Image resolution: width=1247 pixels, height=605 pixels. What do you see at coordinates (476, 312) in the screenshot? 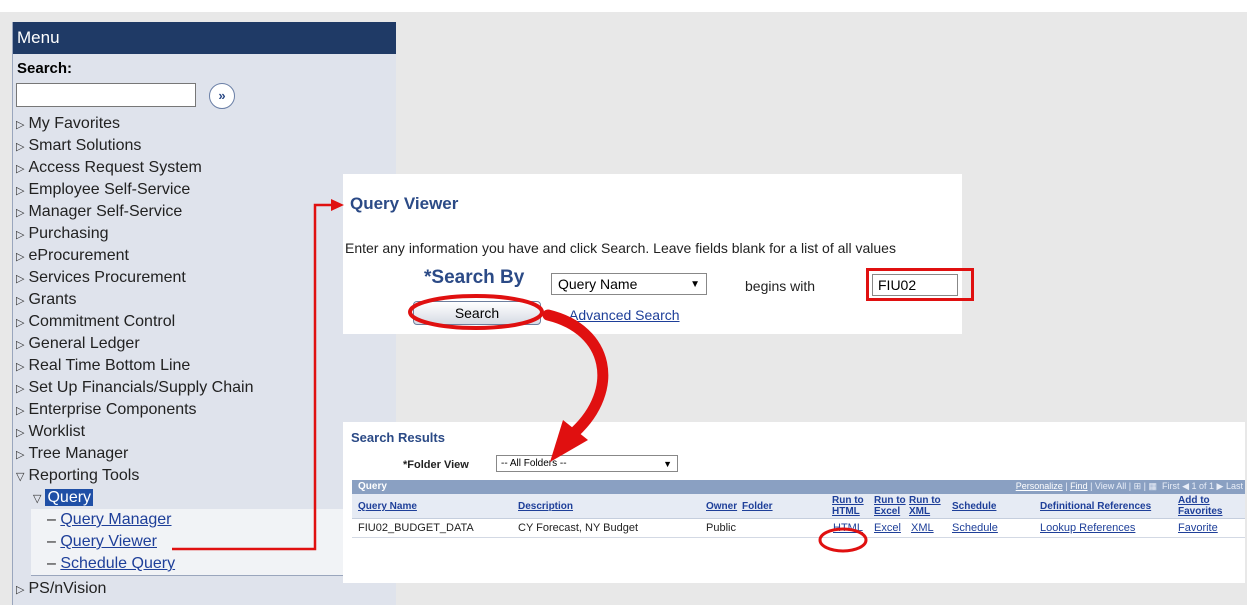
I see `search-button-highlight` at bounding box center [476, 312].